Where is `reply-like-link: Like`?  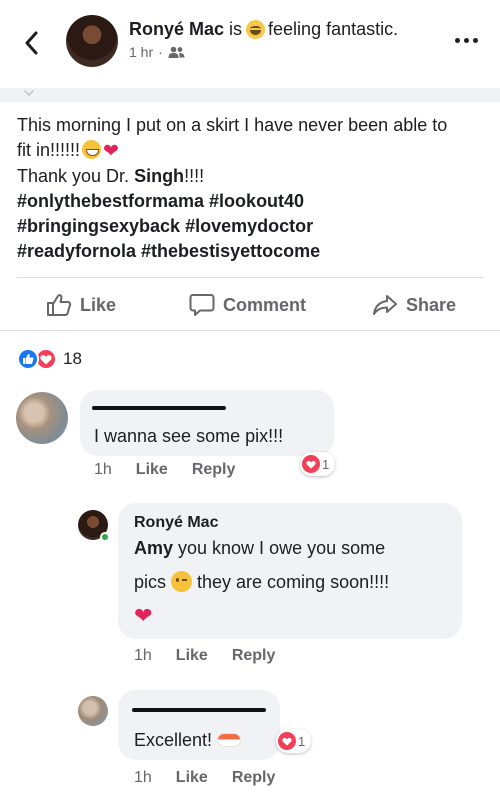
reply-like-link: Like is located at coordinates (192, 656).